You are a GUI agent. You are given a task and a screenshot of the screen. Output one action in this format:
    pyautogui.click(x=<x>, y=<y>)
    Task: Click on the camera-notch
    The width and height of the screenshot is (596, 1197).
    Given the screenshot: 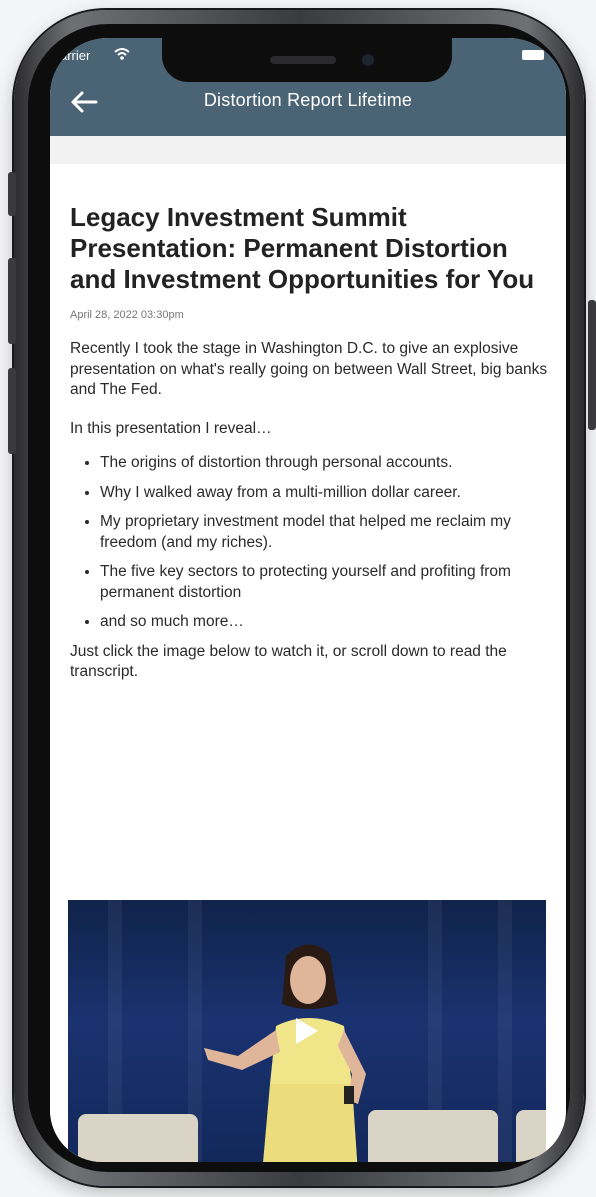 What is the action you would take?
    pyautogui.click(x=307, y=60)
    